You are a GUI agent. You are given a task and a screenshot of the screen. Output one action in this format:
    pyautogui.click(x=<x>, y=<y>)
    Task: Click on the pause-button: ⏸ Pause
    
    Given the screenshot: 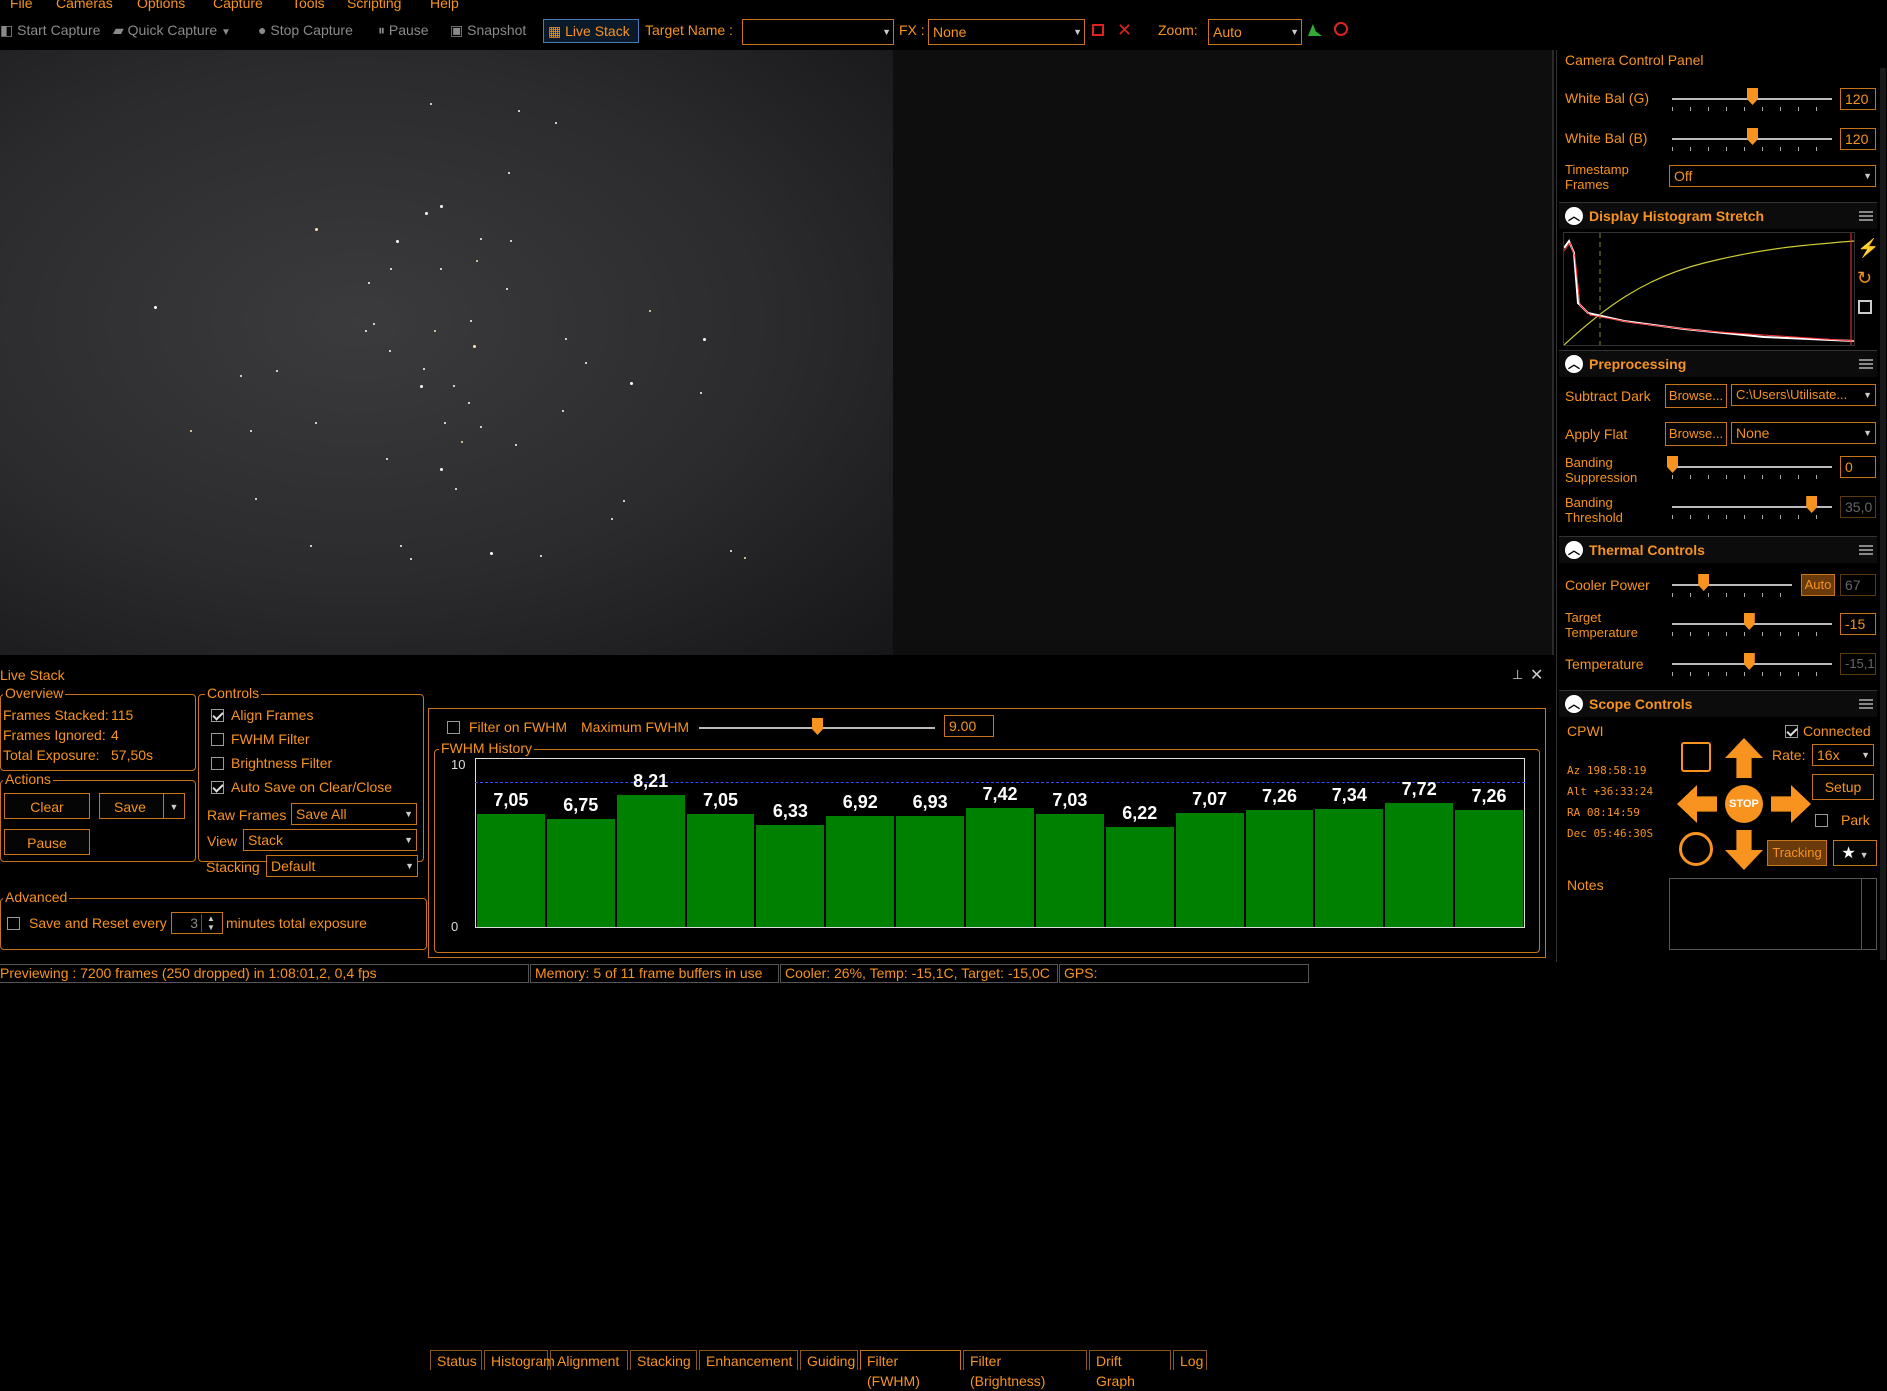 What is the action you would take?
    pyautogui.click(x=403, y=30)
    